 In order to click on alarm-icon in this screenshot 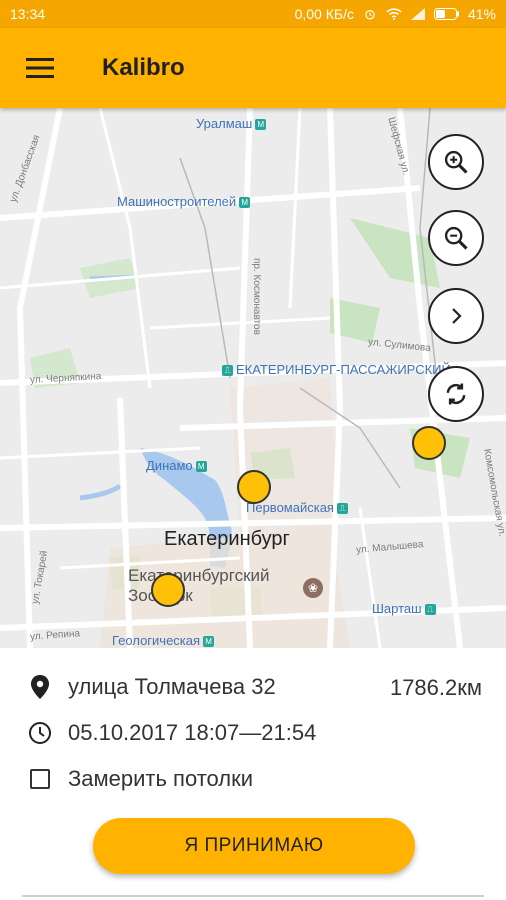, I will do `click(370, 15)`.